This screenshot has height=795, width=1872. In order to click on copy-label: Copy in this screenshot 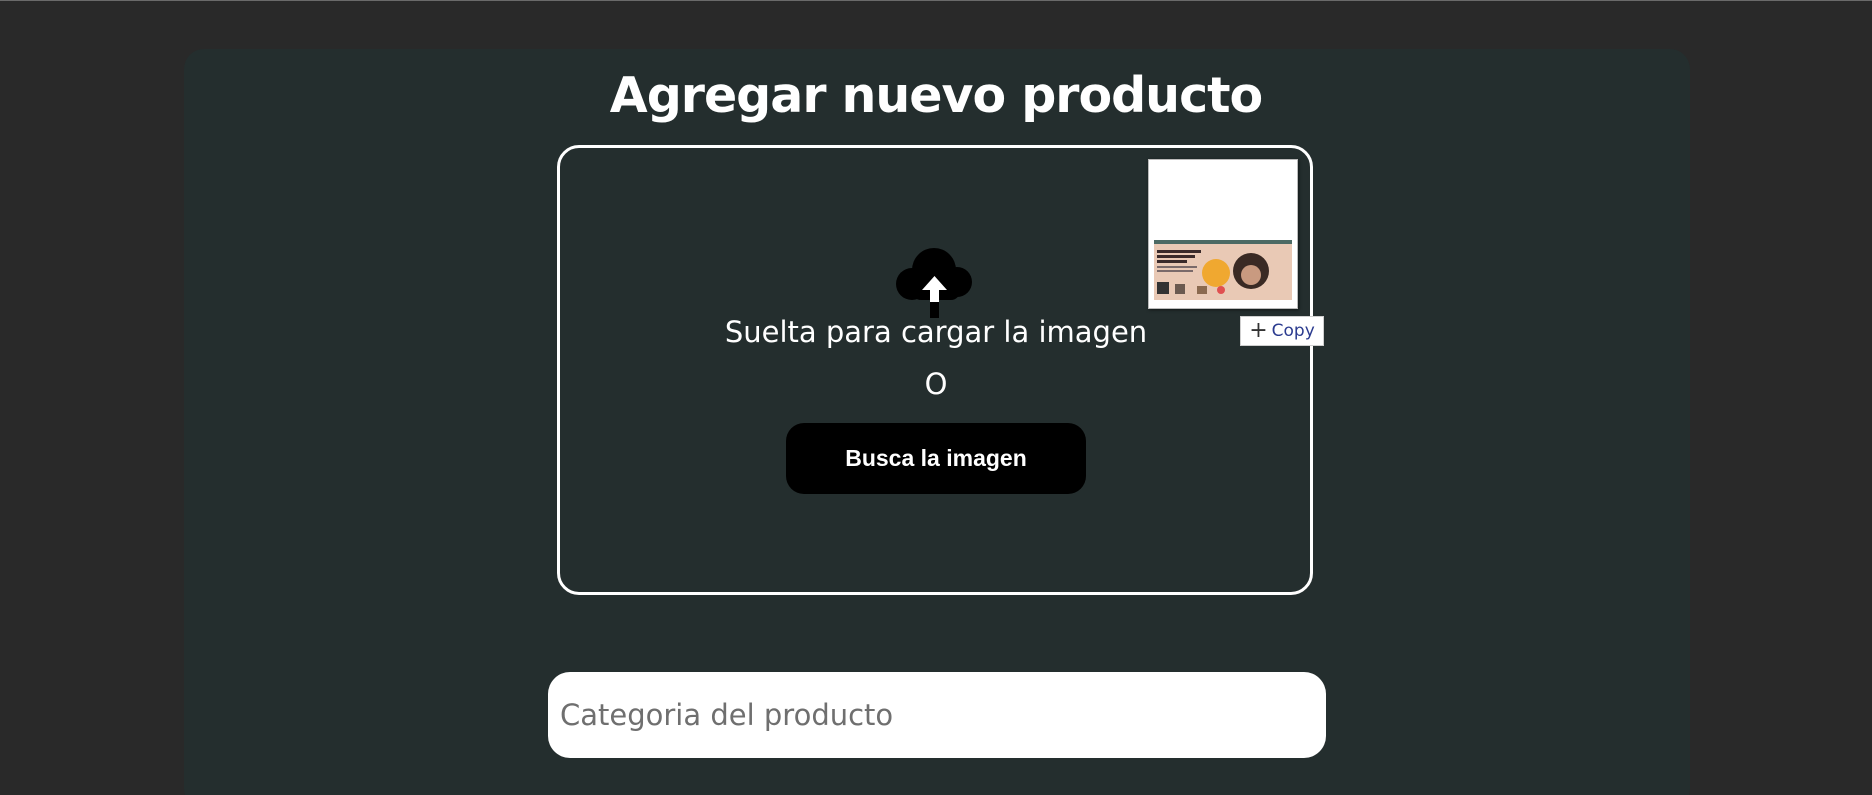, I will do `click(1293, 331)`.